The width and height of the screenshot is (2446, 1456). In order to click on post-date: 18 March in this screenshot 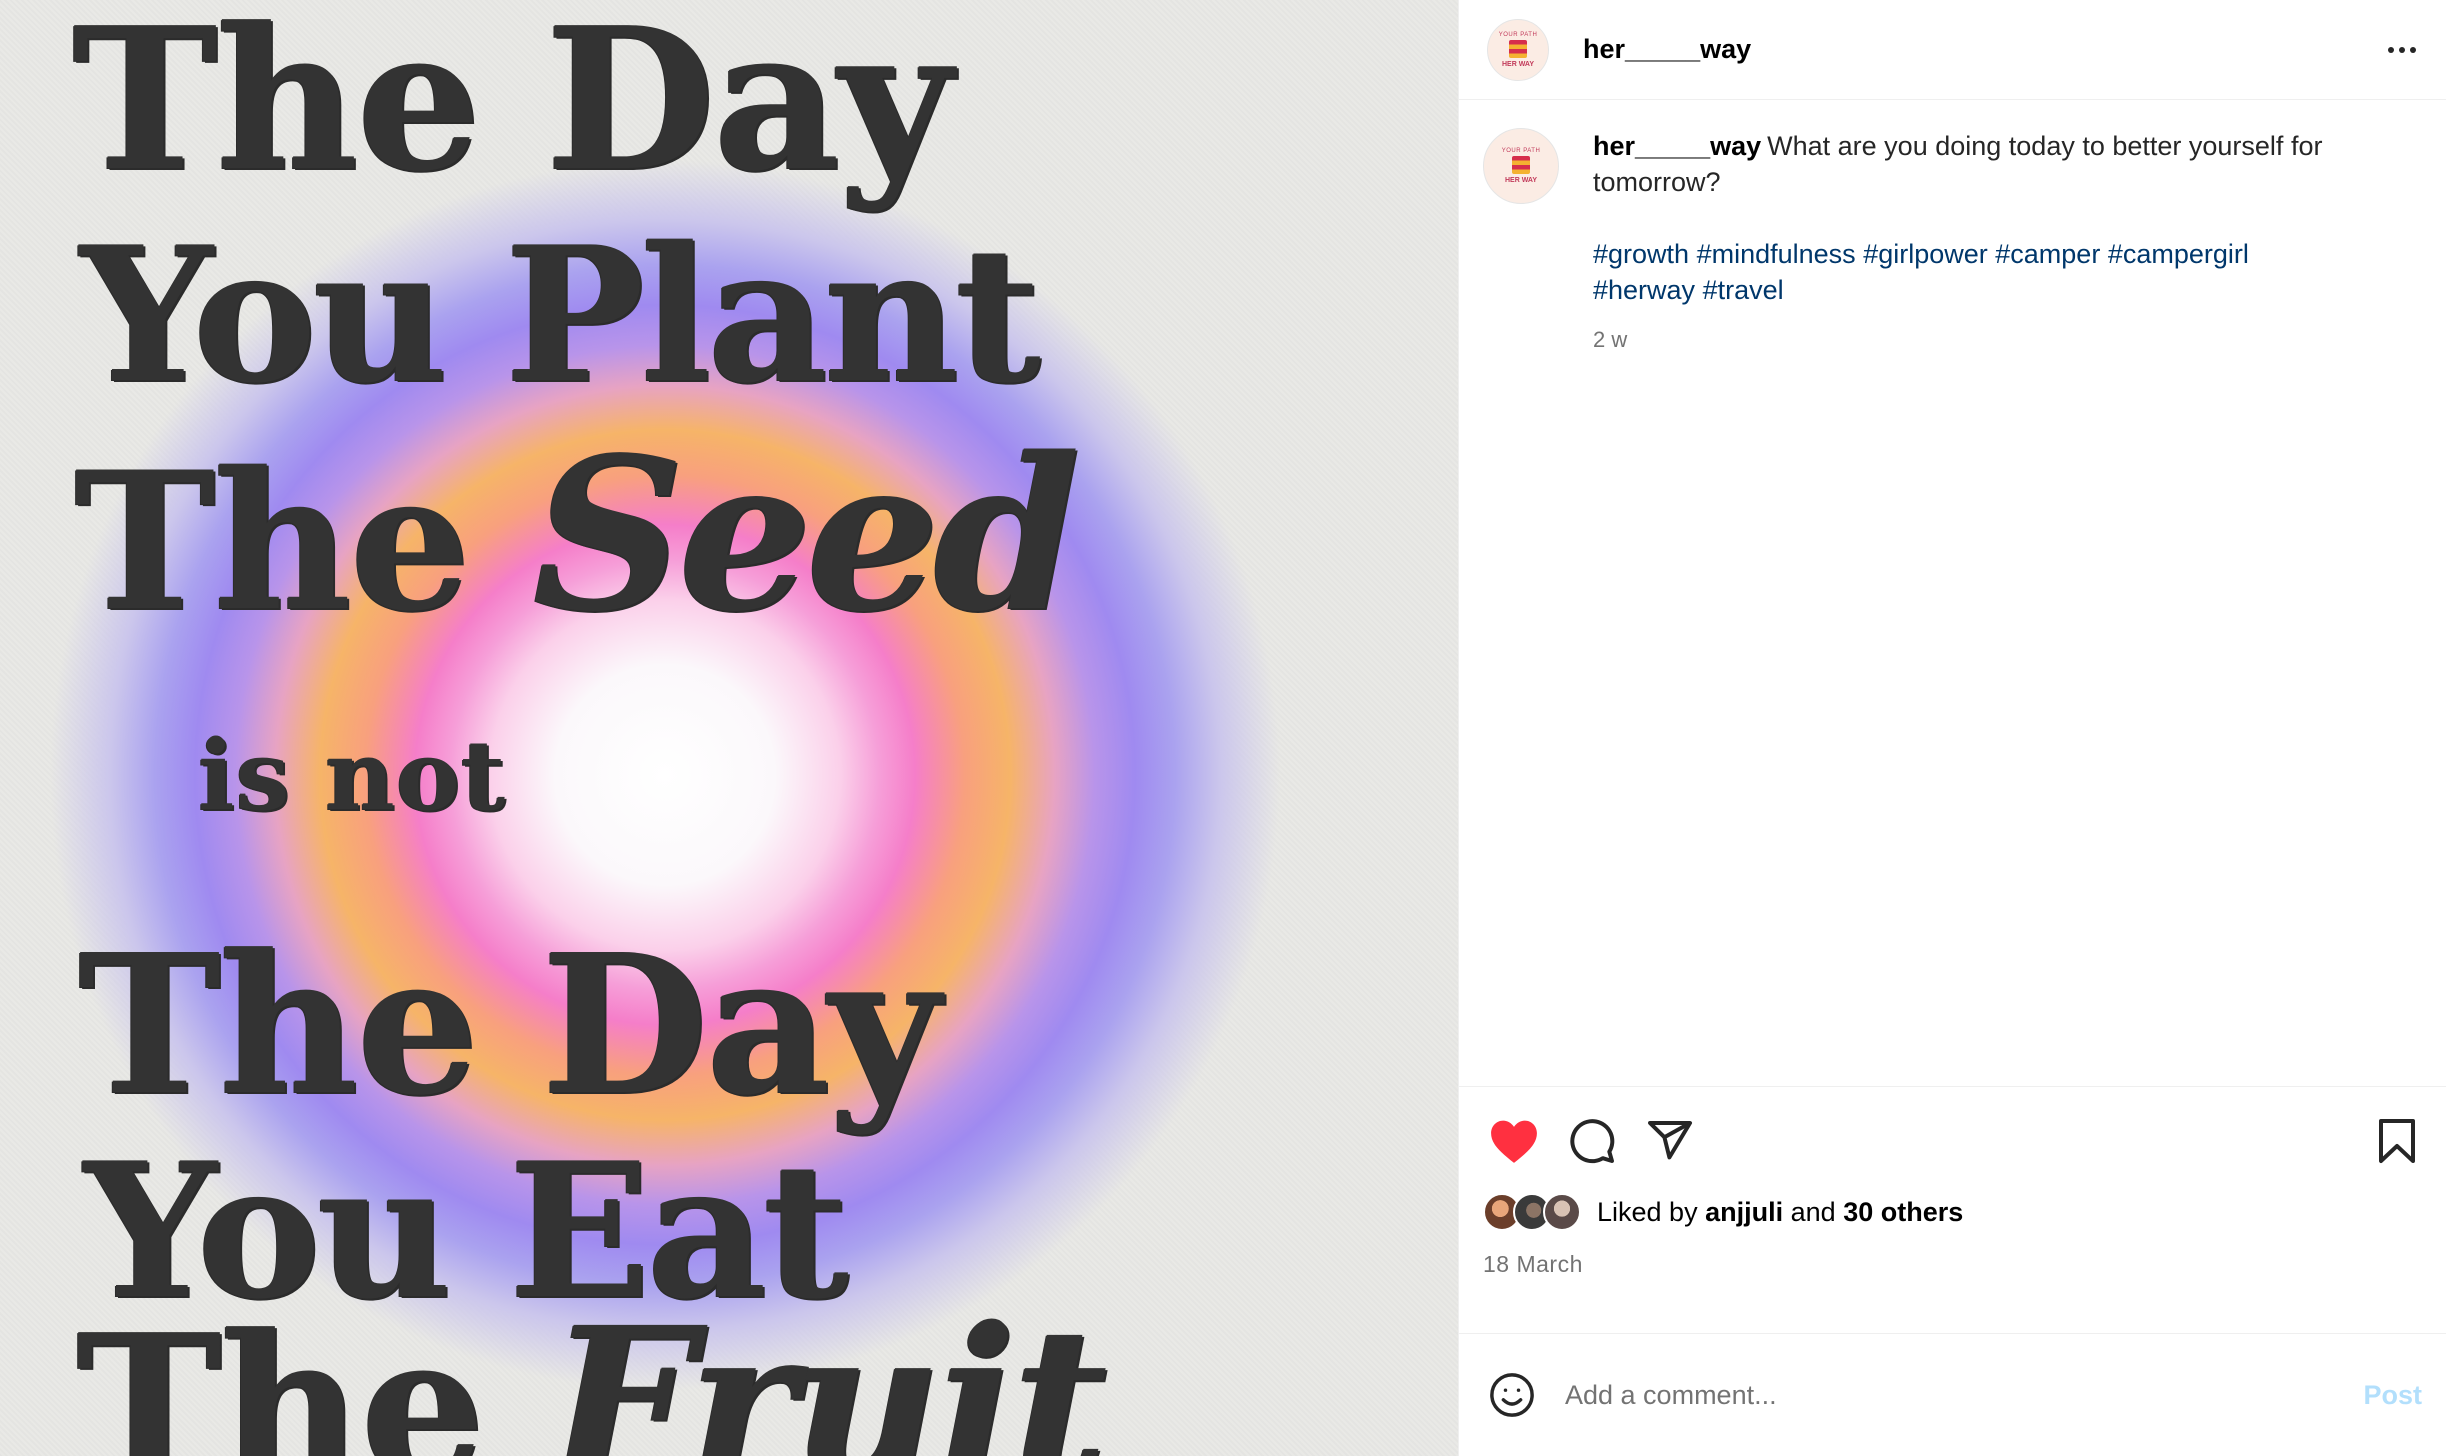, I will do `click(1533, 1264)`.